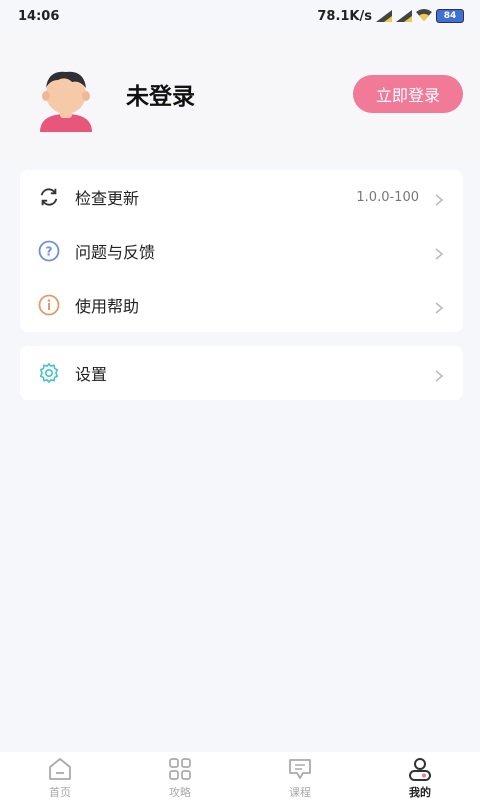 The width and height of the screenshot is (480, 800). I want to click on tab-label: 攻略, so click(180, 792).